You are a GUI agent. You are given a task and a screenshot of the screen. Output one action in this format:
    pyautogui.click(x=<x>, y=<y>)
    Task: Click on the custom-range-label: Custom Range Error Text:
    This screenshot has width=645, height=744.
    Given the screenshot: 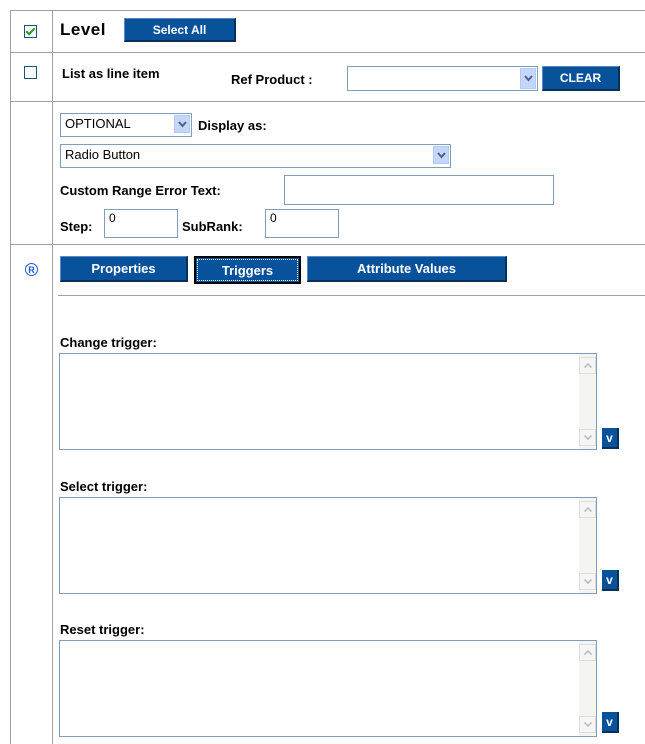 What is the action you would take?
    pyautogui.click(x=140, y=190)
    